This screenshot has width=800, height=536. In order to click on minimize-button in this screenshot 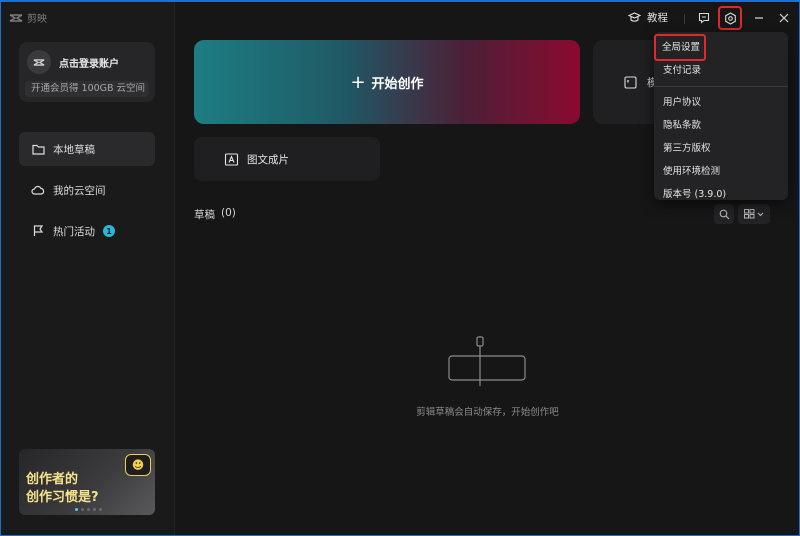, I will do `click(759, 18)`.